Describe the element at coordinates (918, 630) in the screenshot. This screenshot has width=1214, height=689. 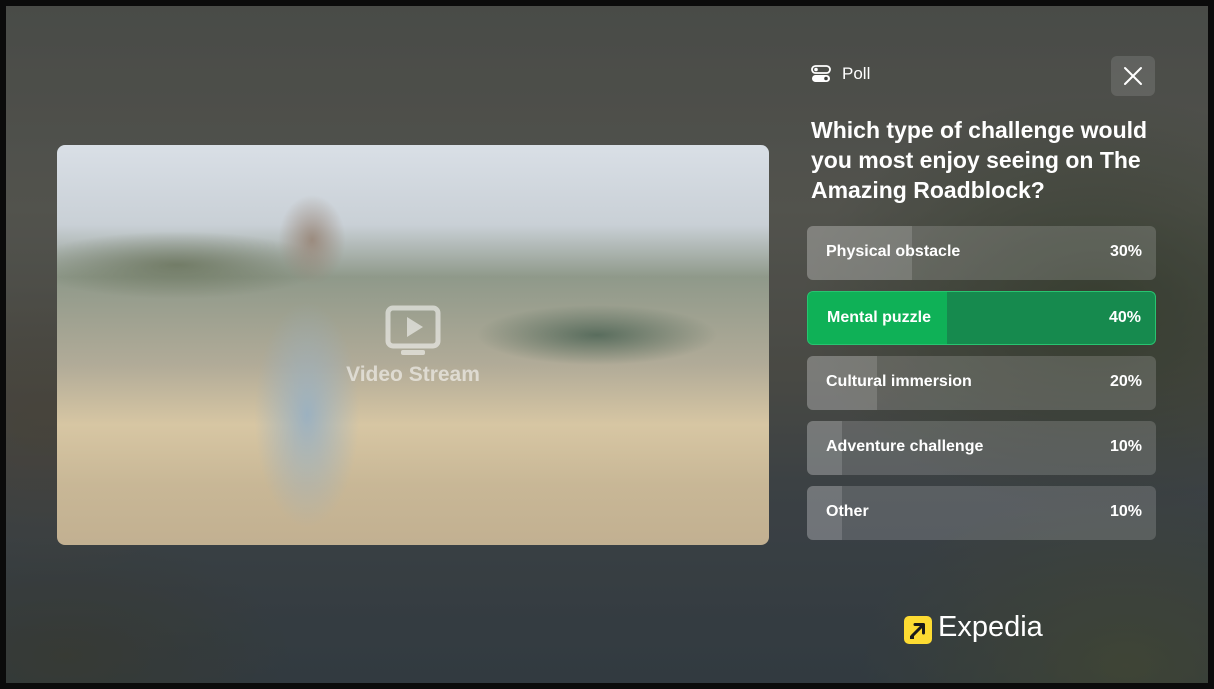
I see `expedia-arrow-icon` at that location.